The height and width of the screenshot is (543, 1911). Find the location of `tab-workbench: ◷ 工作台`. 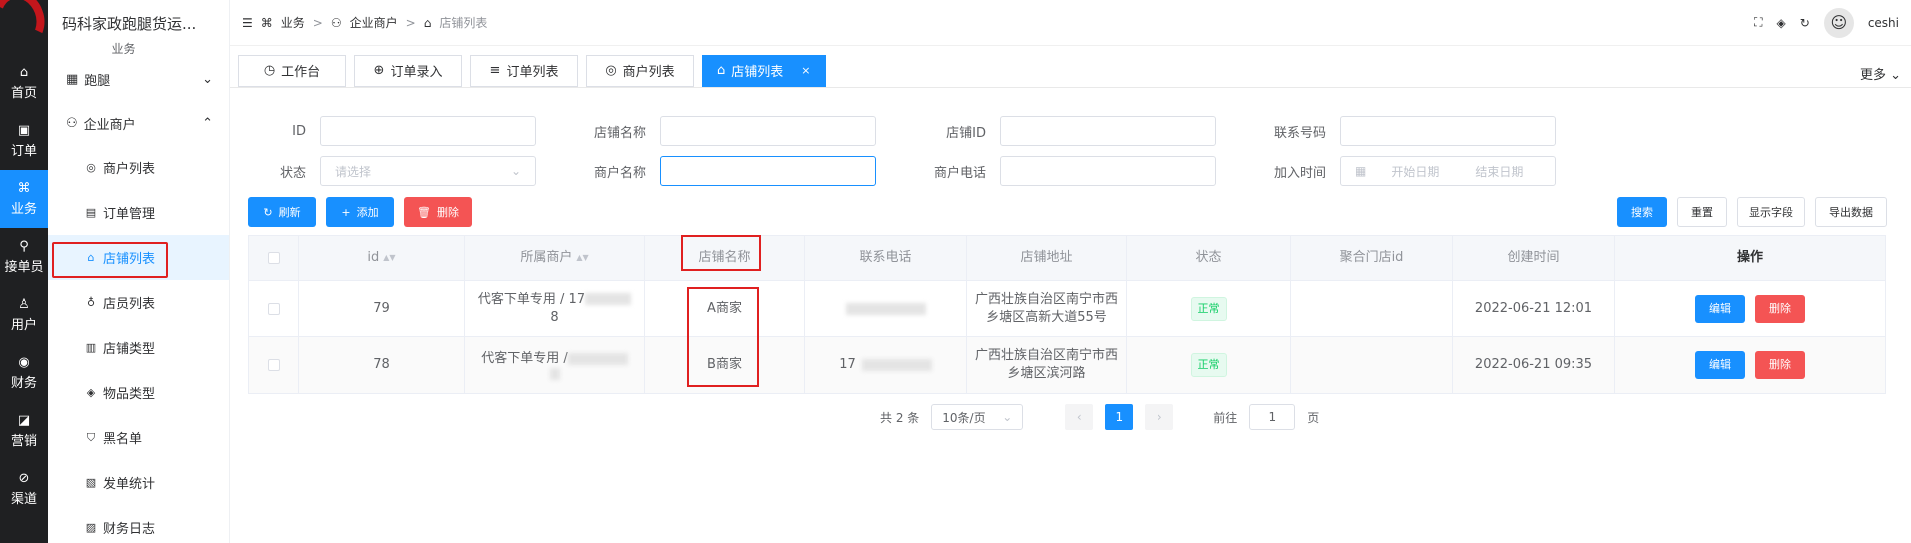

tab-workbench: ◷ 工作台 is located at coordinates (292, 70).